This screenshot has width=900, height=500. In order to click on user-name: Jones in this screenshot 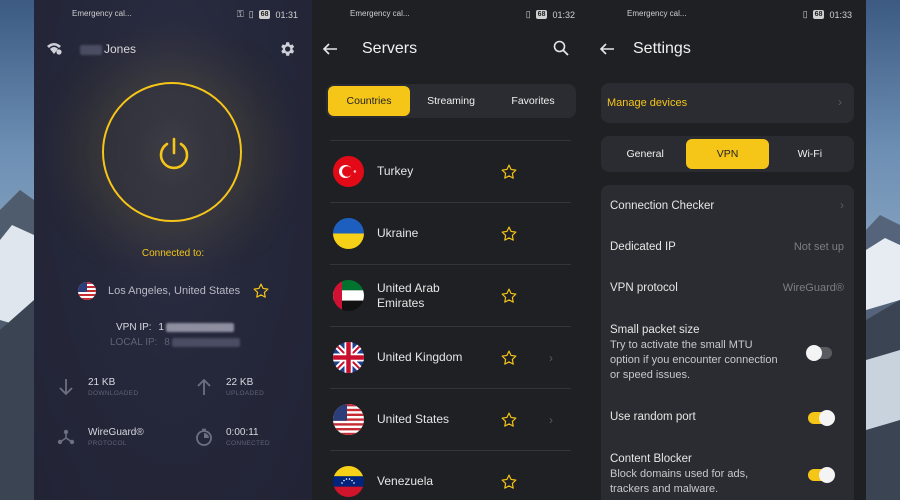, I will do `click(108, 49)`.